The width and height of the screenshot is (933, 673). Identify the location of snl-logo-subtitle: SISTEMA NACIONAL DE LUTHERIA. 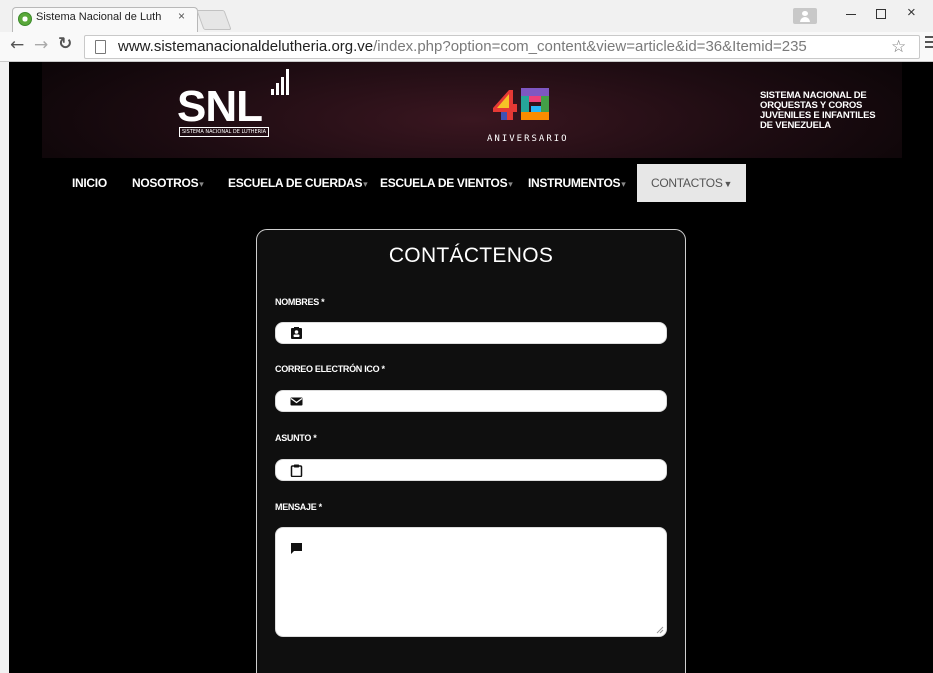
(224, 132).